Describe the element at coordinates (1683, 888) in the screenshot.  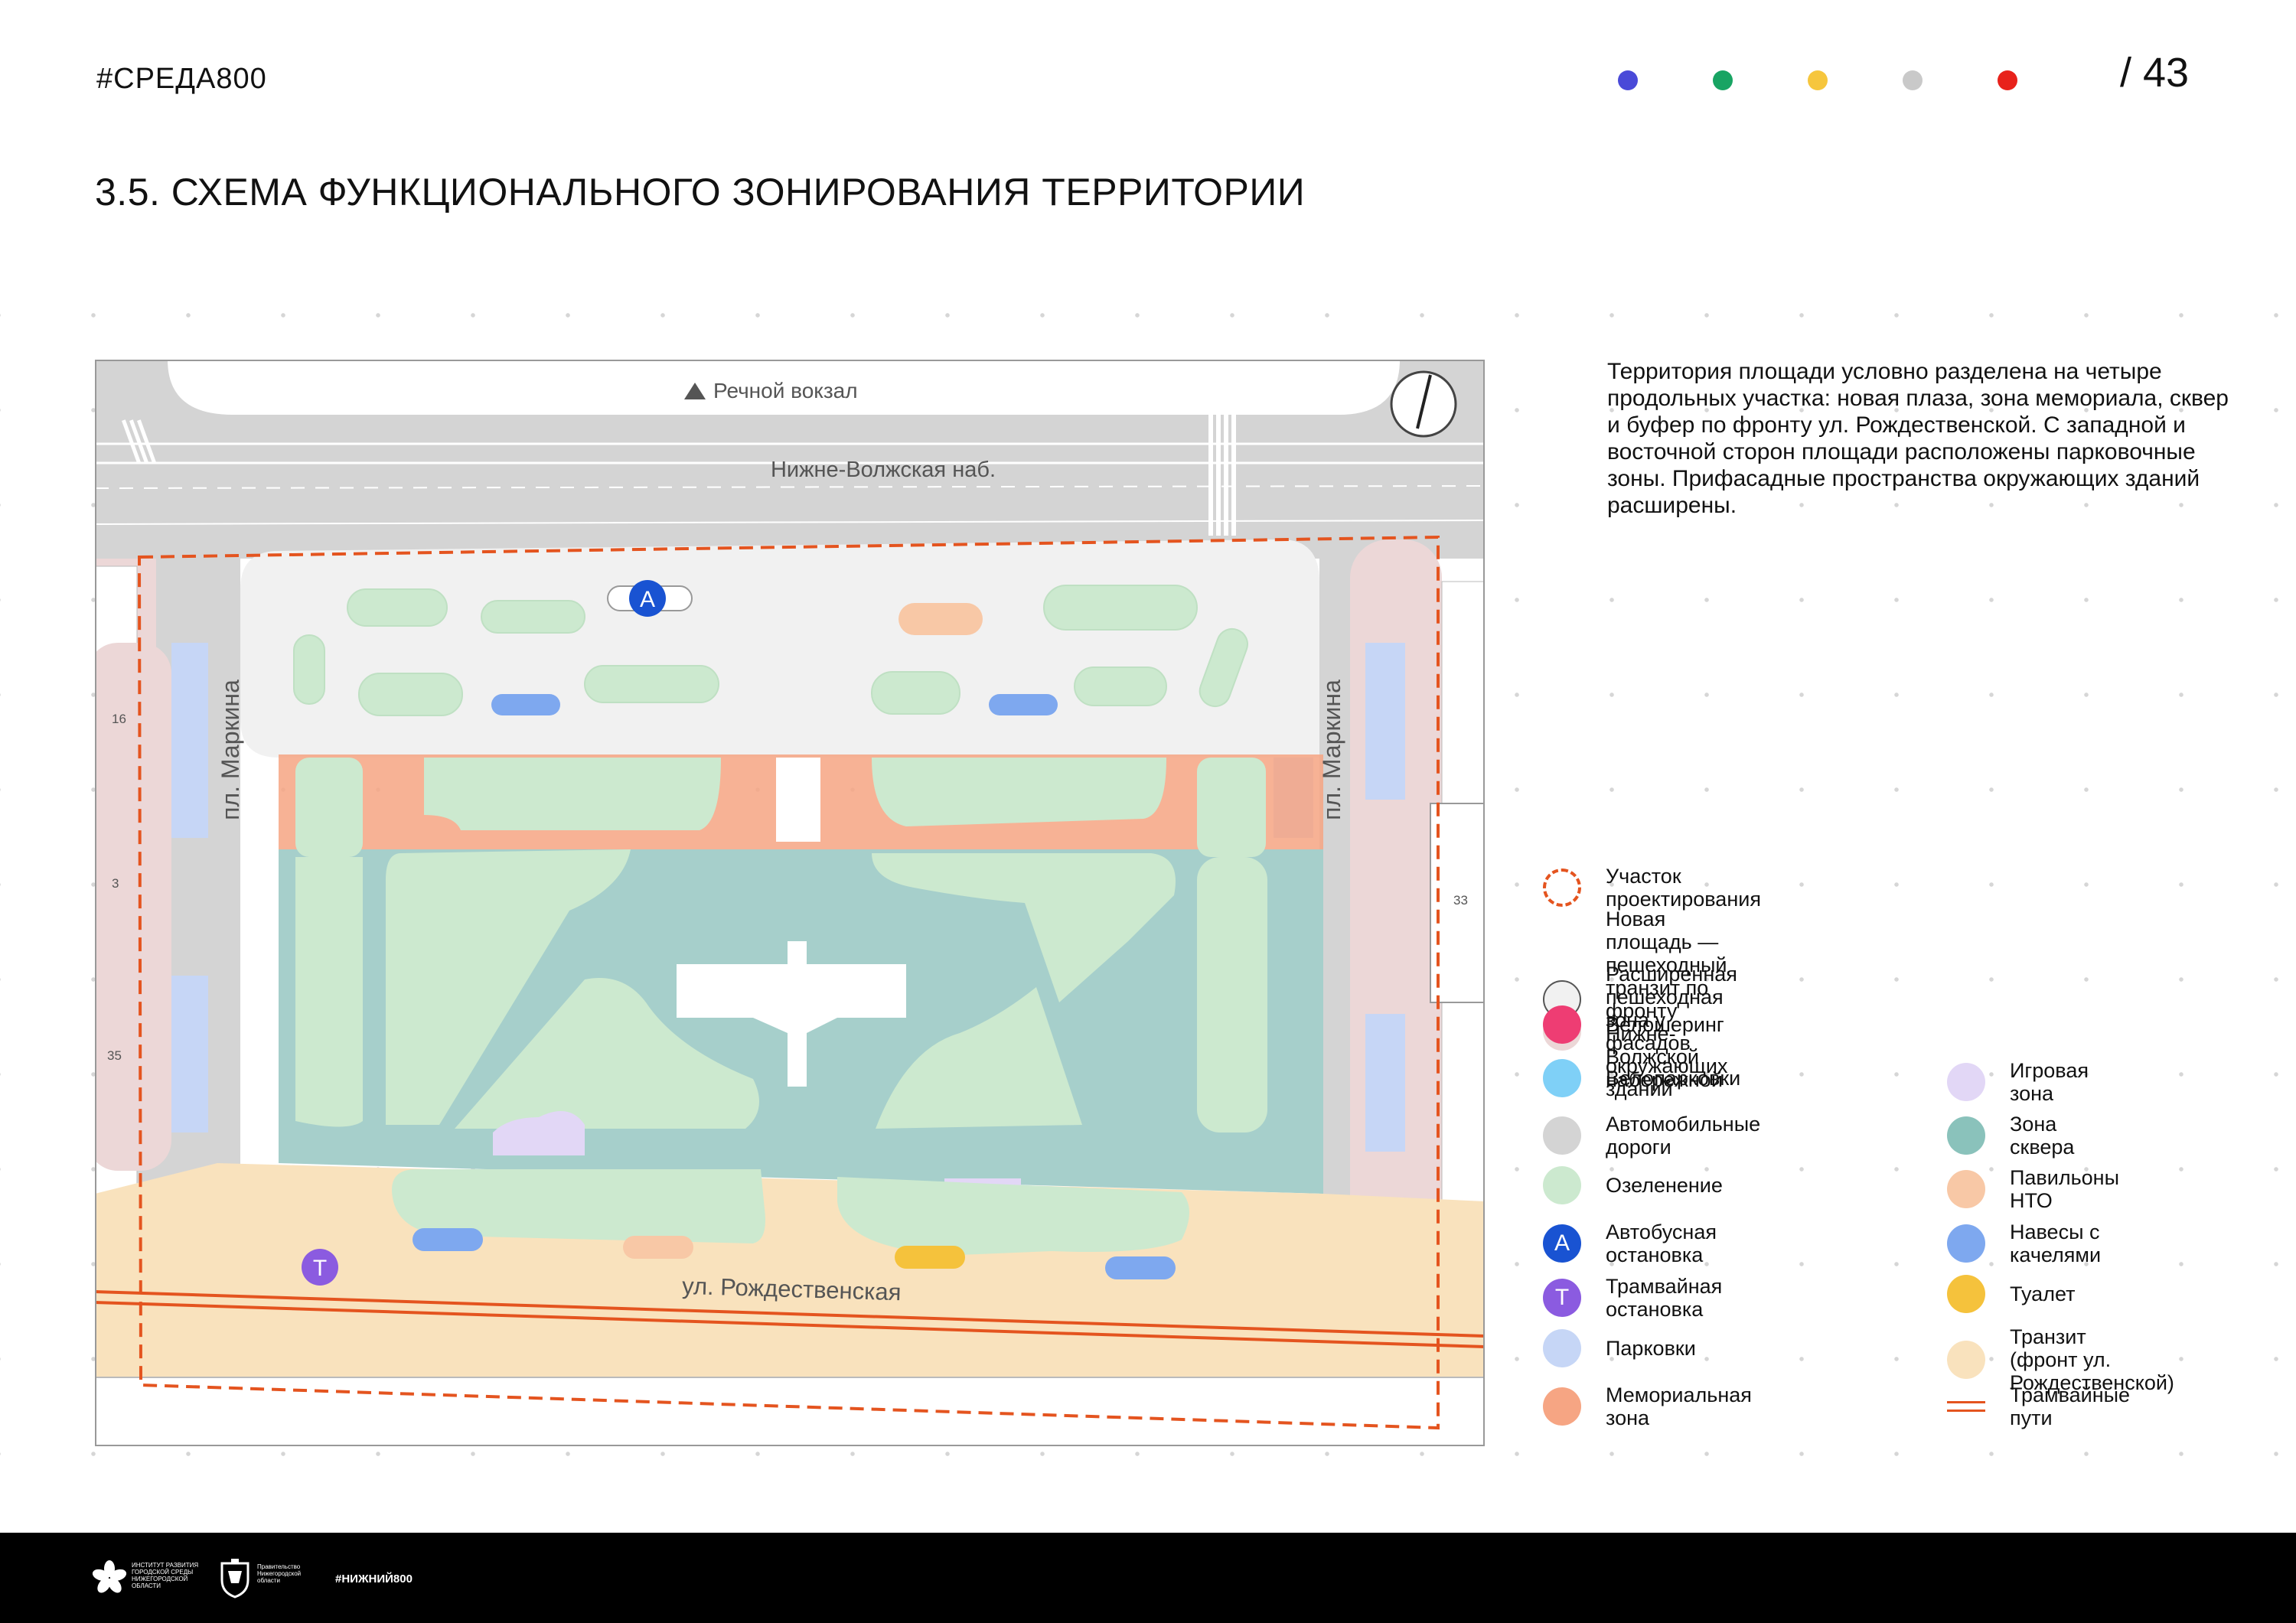
I see `legend-label: Участок проектирования` at that location.